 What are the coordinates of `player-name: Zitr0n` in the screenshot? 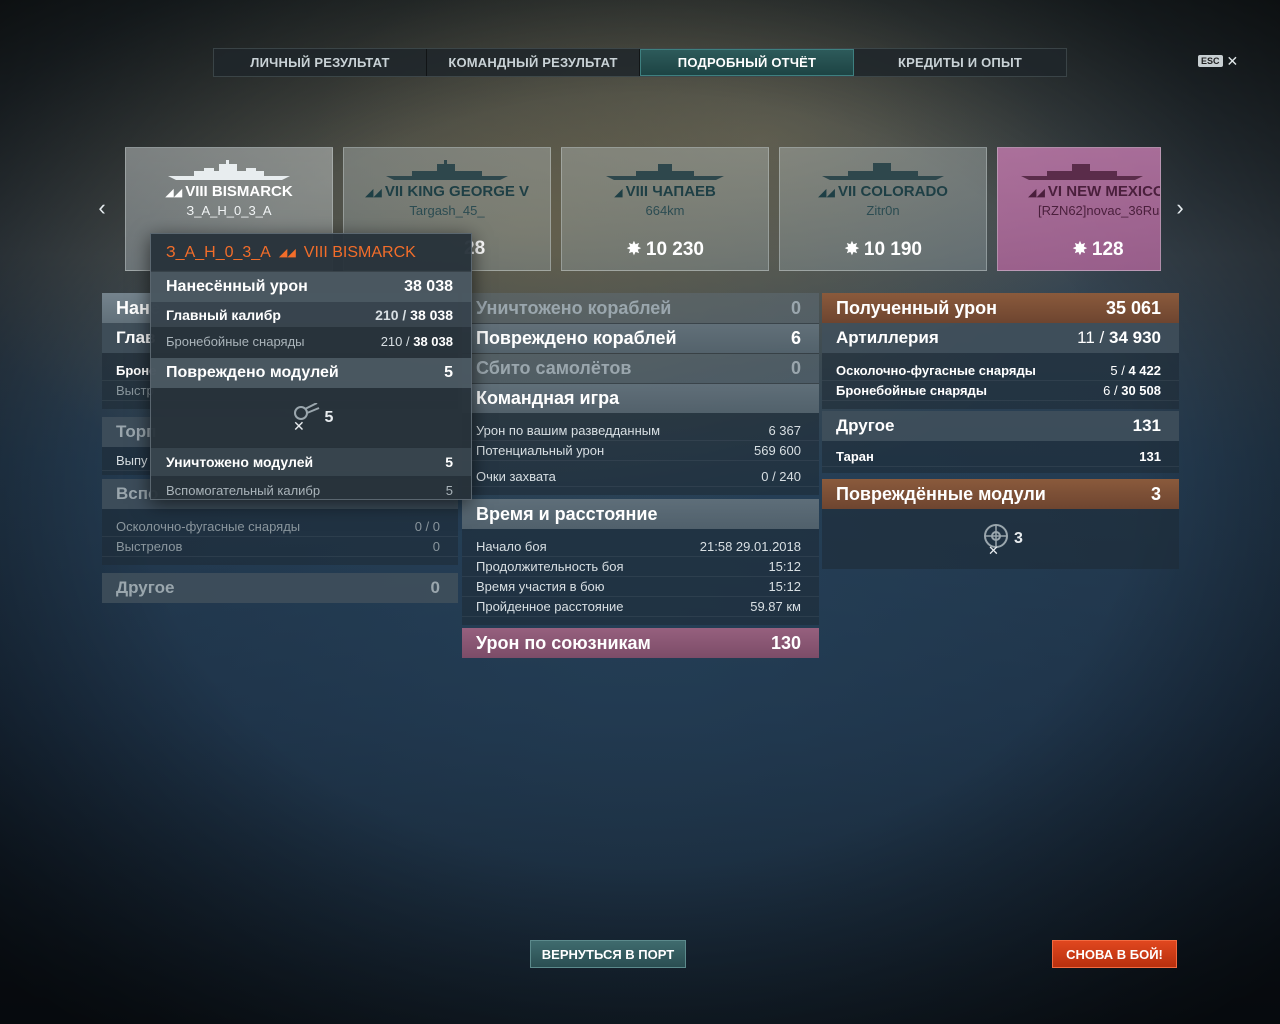 It's located at (883, 210).